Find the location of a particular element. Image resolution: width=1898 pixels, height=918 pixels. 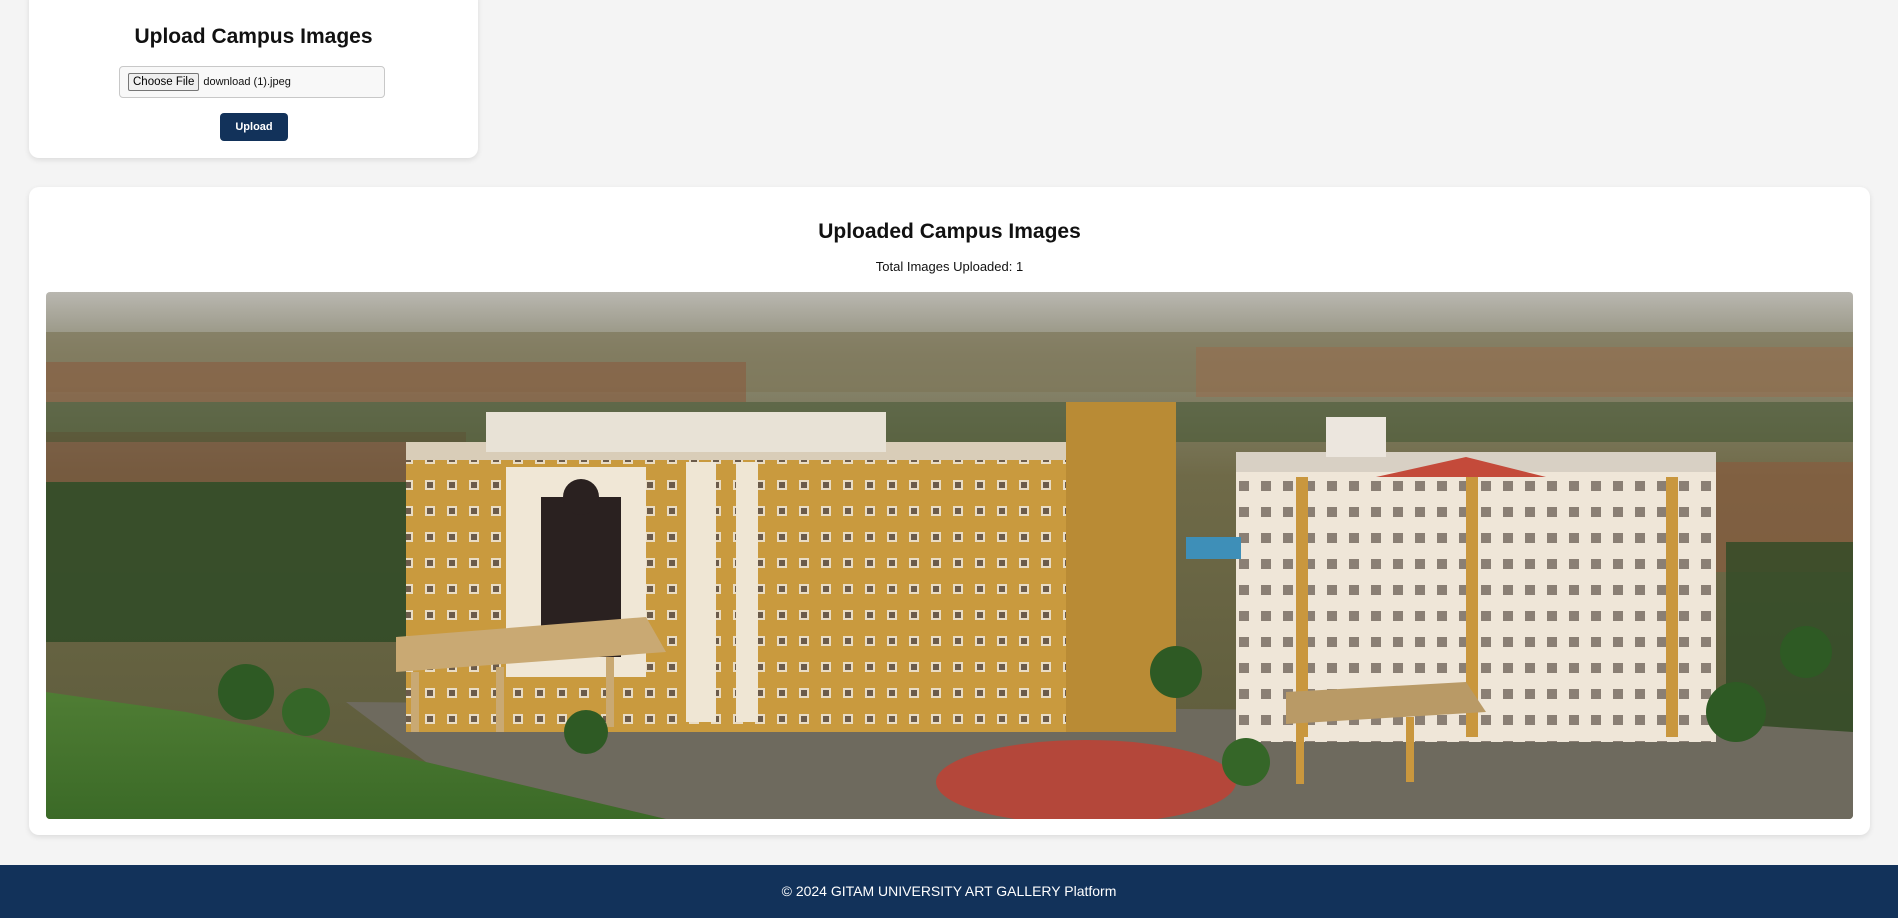

file-input: Choose File download (1).jpeg is located at coordinates (252, 82).